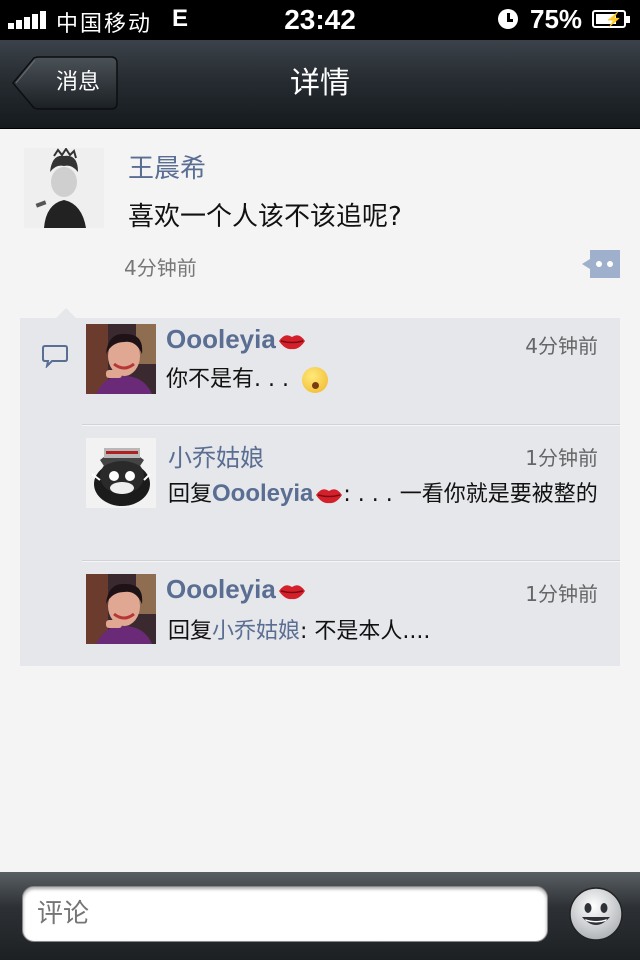 This screenshot has width=640, height=960. I want to click on navigation-bar: 消息 详情, so click(320, 84).